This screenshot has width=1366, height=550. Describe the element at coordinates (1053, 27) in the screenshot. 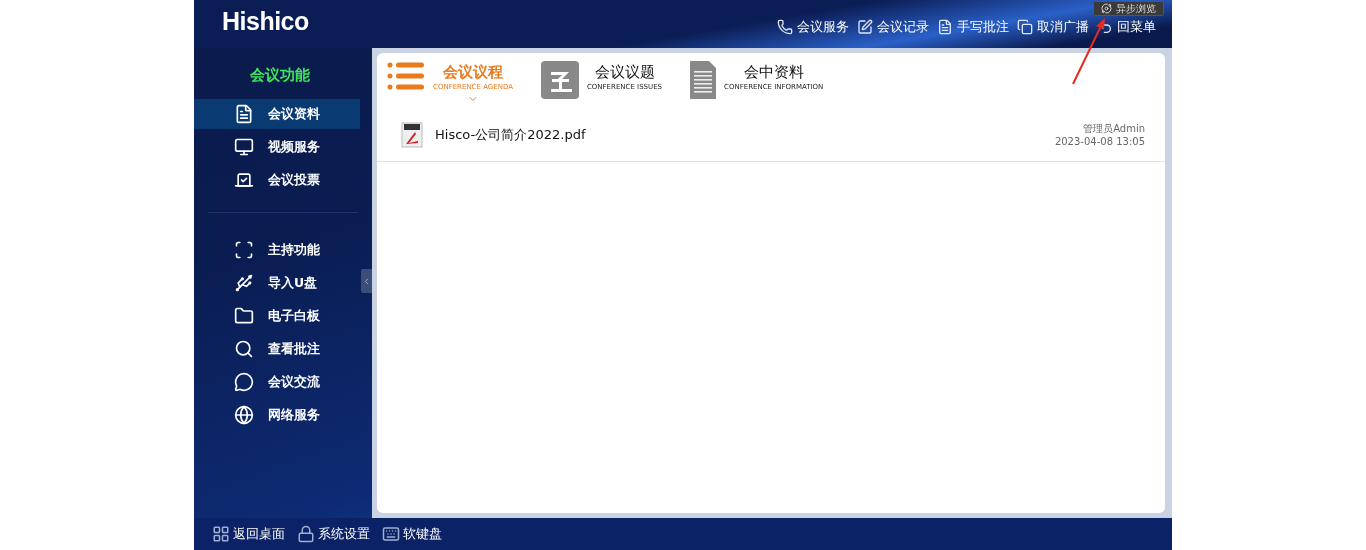

I see `menu-link: 取消广播` at that location.